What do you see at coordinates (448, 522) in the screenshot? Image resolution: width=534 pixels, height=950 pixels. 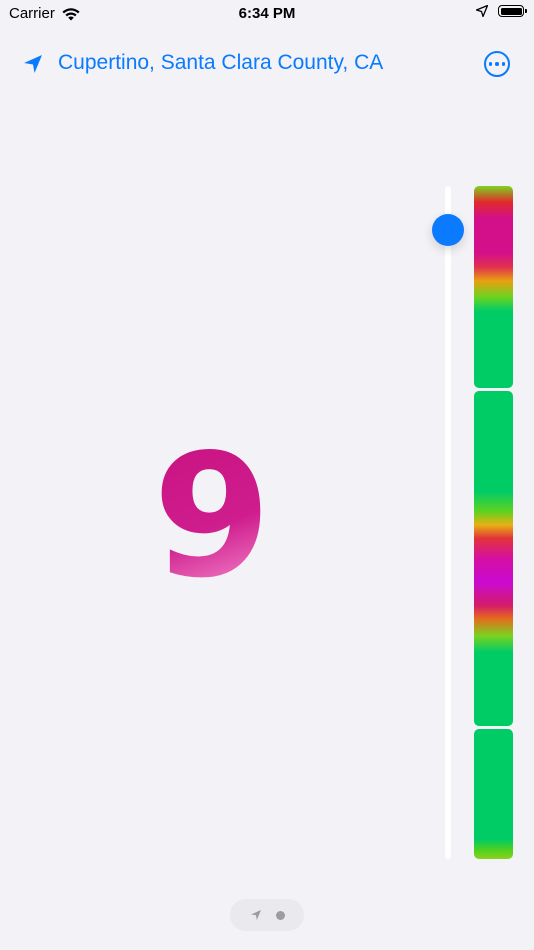 I see `time-slider-track` at bounding box center [448, 522].